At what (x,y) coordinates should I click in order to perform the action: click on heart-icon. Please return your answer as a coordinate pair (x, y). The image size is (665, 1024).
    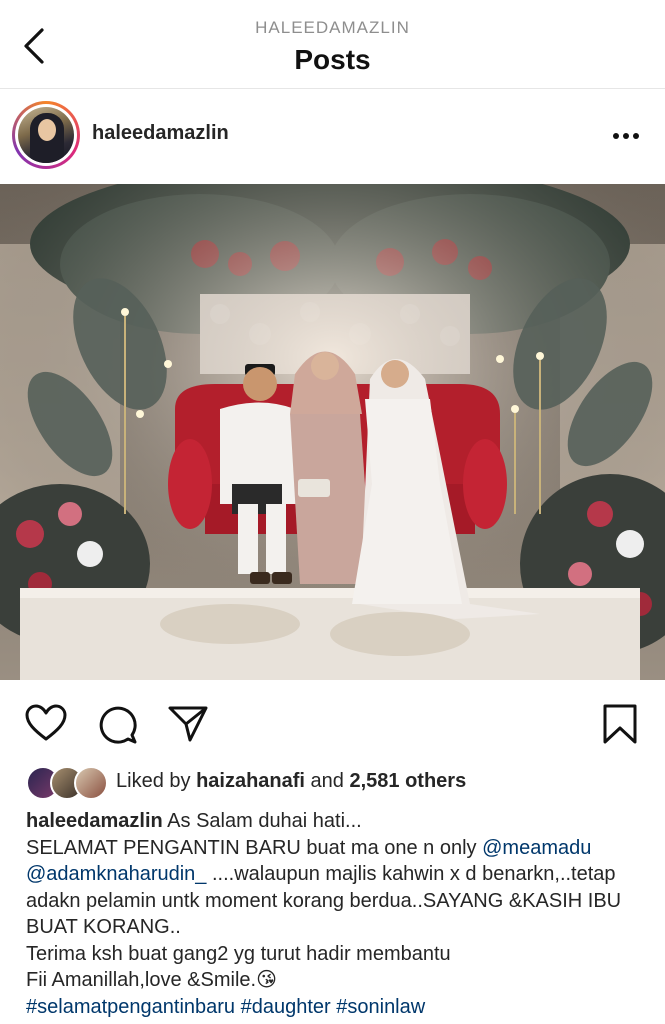
    Looking at the image, I should click on (46, 724).